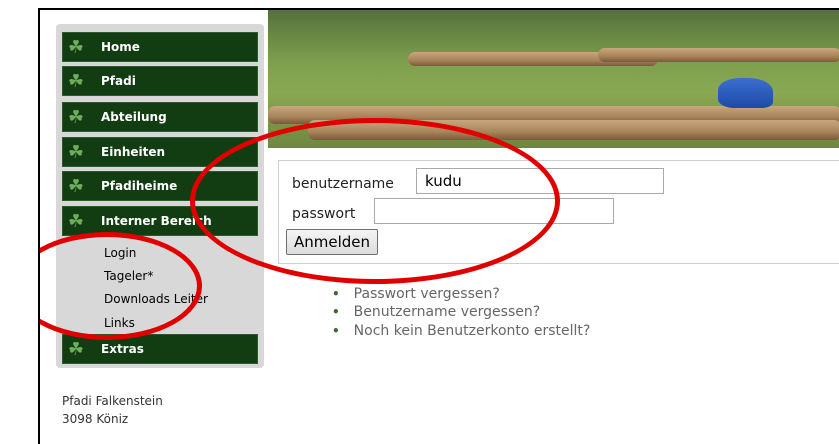 This screenshot has width=839, height=444. What do you see at coordinates (426, 294) in the screenshot?
I see `link-label: Passwort vergessen?` at bounding box center [426, 294].